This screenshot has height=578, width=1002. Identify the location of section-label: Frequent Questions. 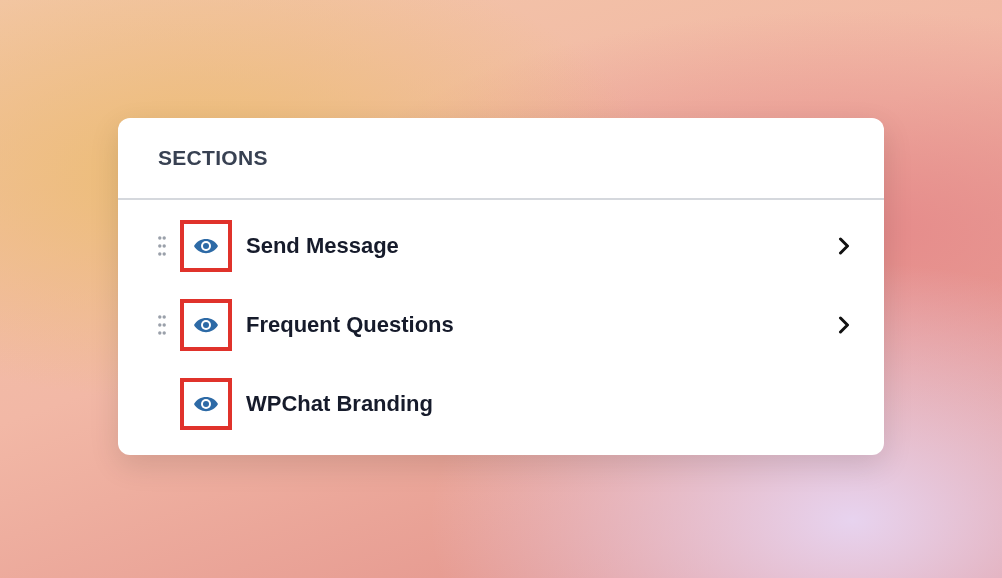
(350, 325).